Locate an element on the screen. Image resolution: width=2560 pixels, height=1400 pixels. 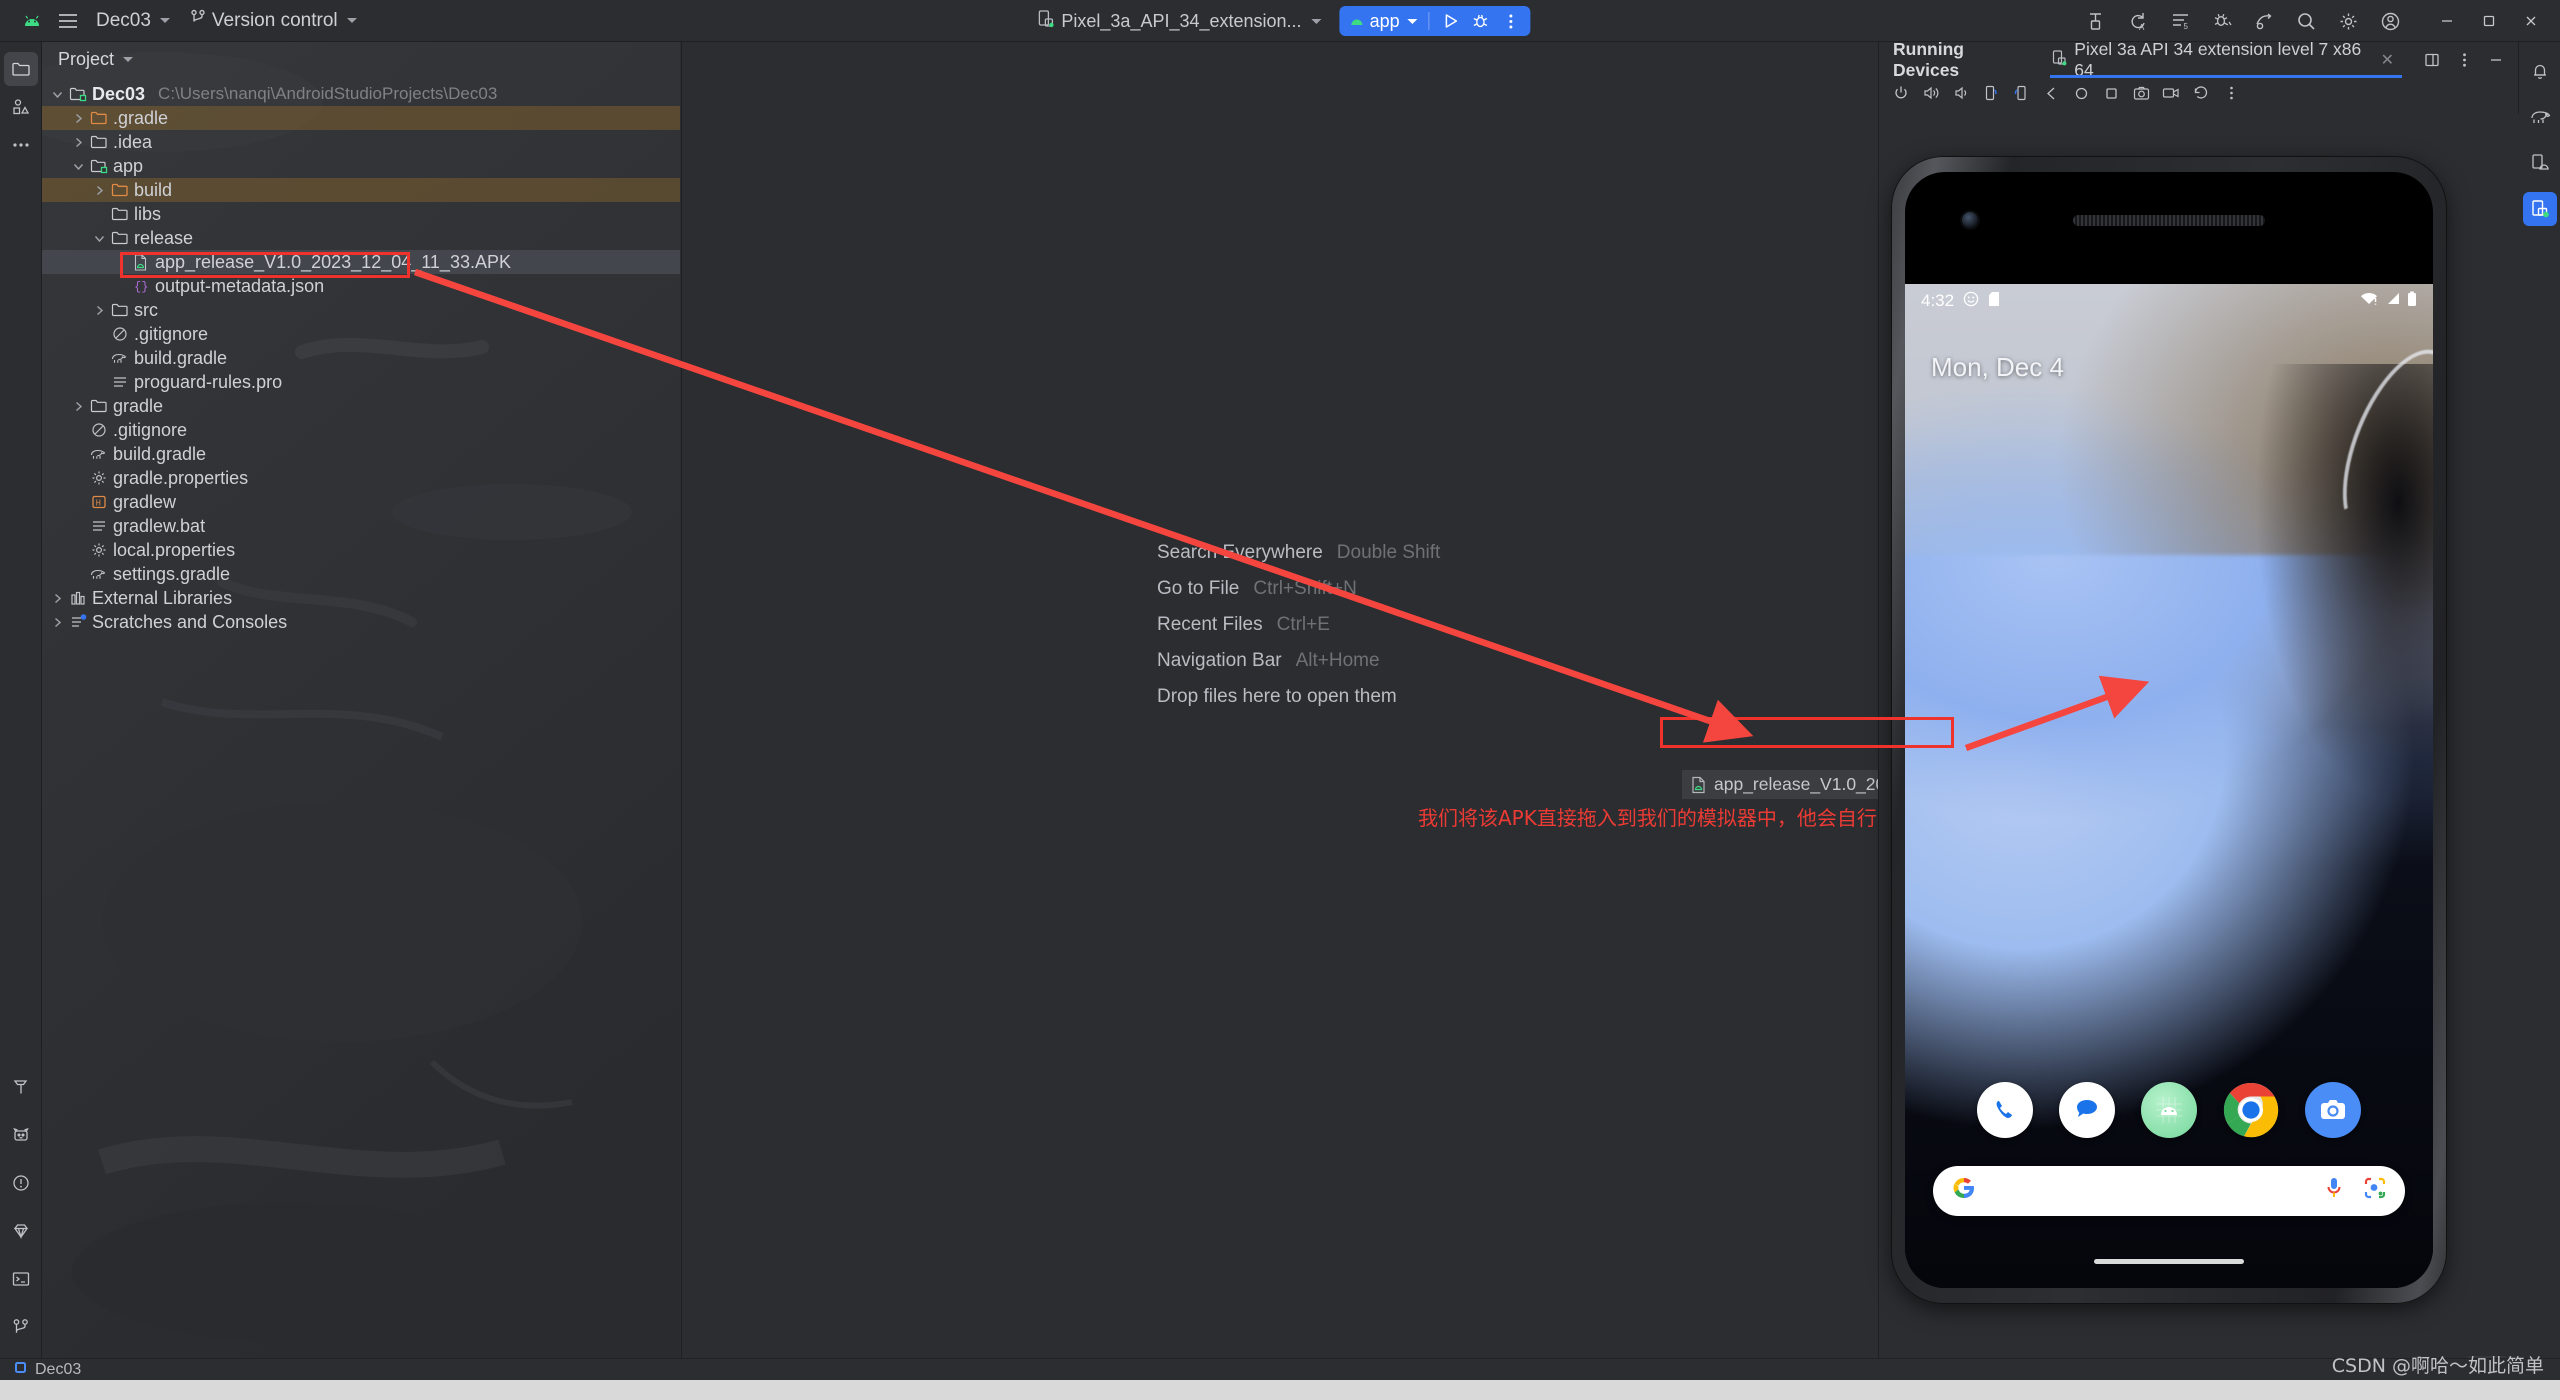
android-studio-app-icon is located at coordinates (2169, 1110).